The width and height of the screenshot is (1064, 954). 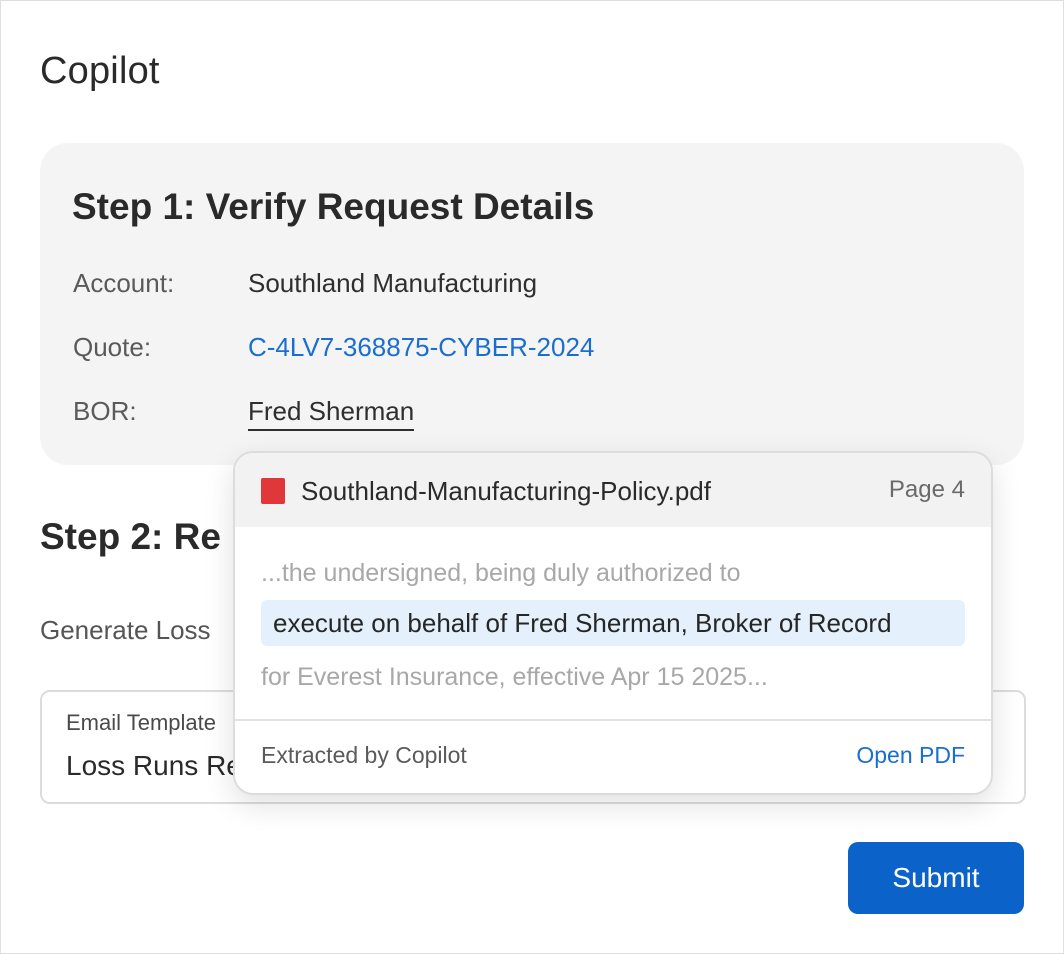 I want to click on pdf-file-icon, so click(x=273, y=491).